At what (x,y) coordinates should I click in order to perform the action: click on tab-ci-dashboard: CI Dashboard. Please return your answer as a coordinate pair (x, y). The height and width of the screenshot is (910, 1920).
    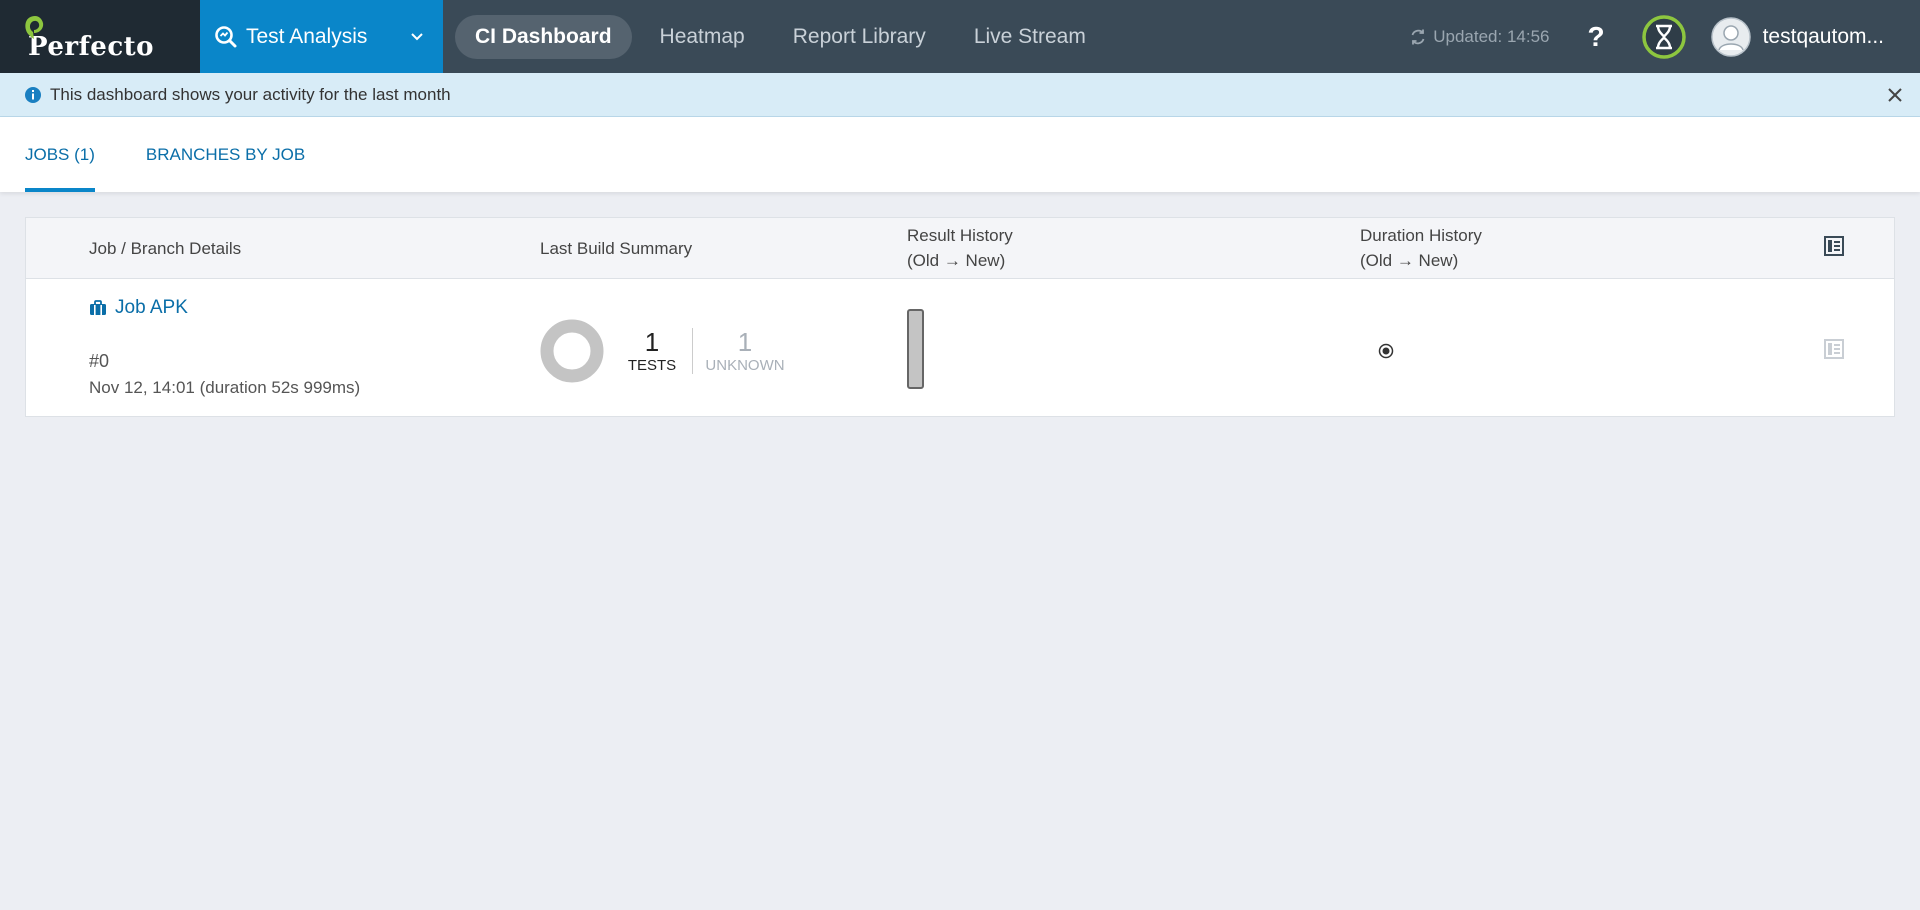
    Looking at the image, I should click on (543, 36).